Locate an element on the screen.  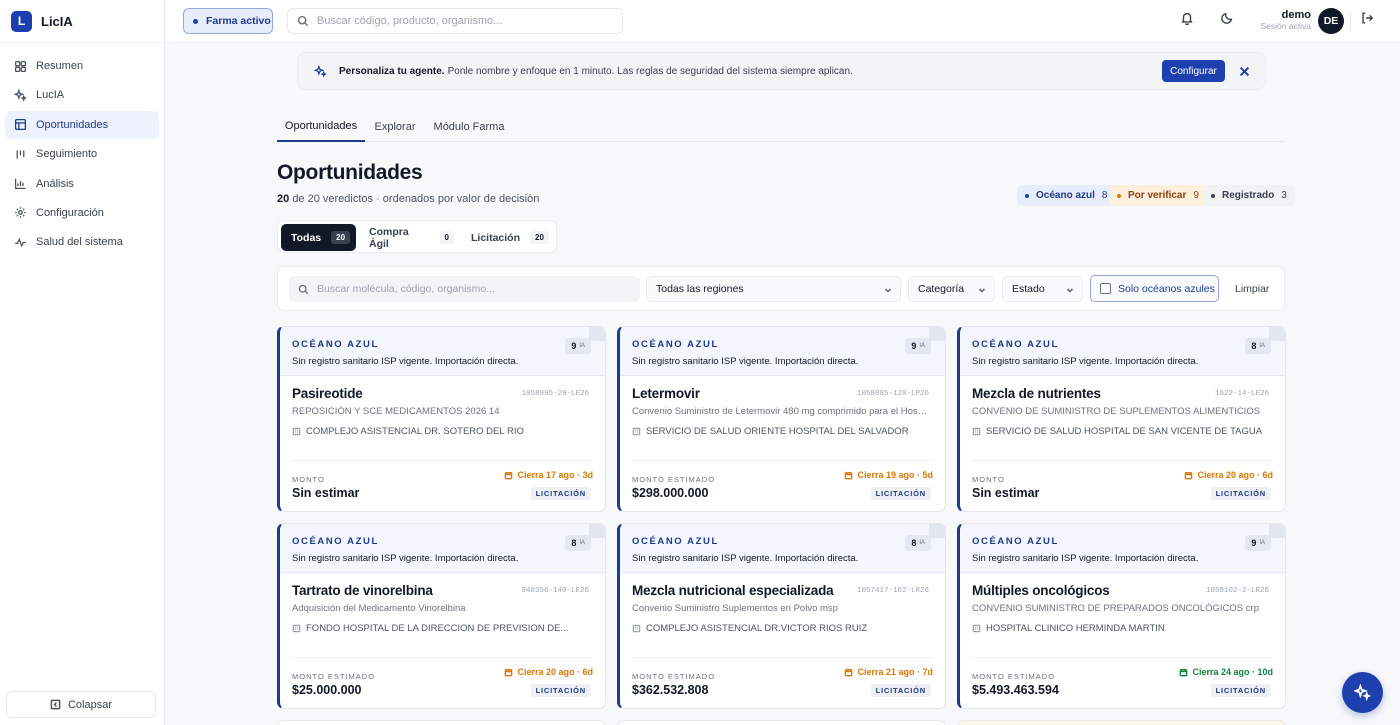
region-select: Todas las regiones is located at coordinates (773, 289).